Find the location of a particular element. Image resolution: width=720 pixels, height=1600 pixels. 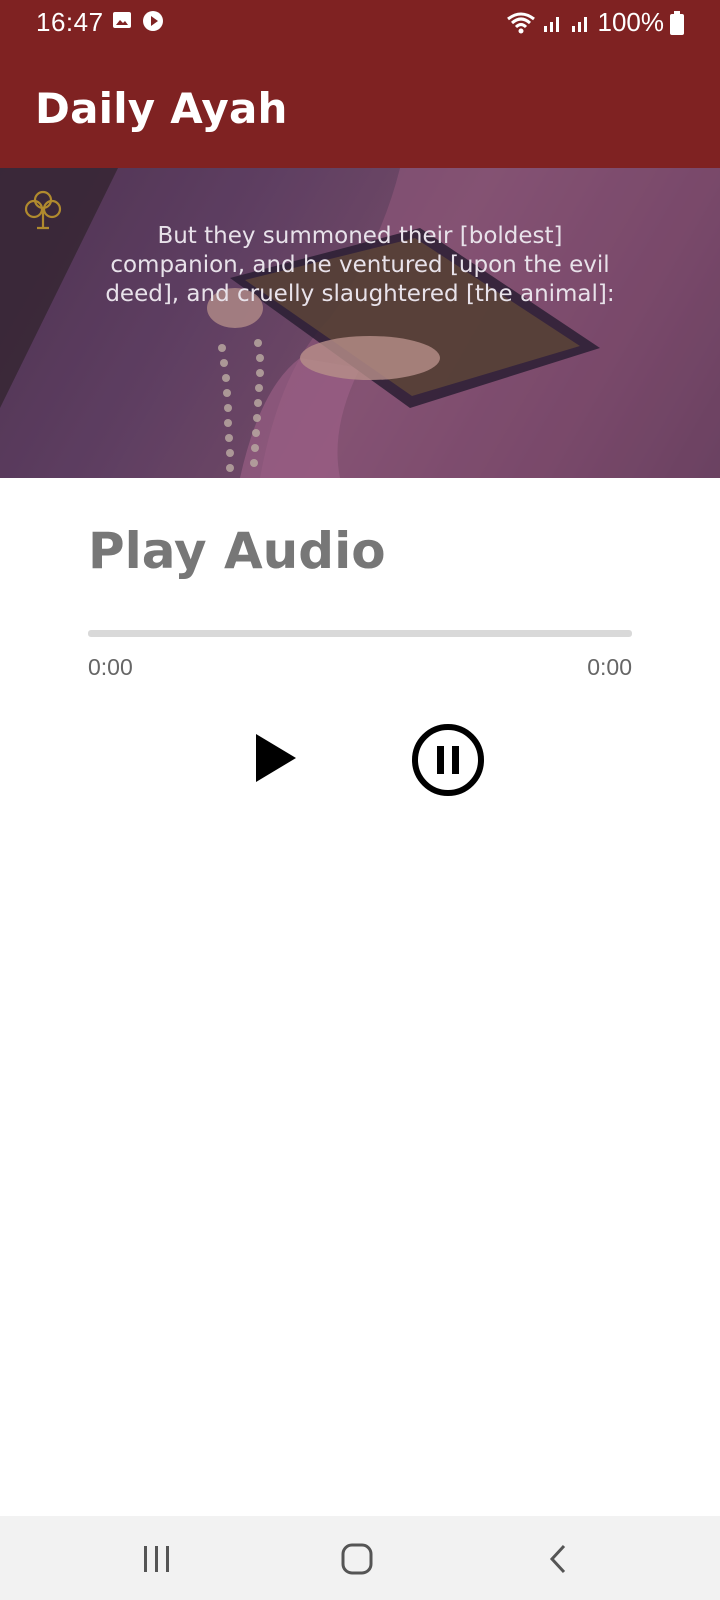

back-icon is located at coordinates (560, 1559).